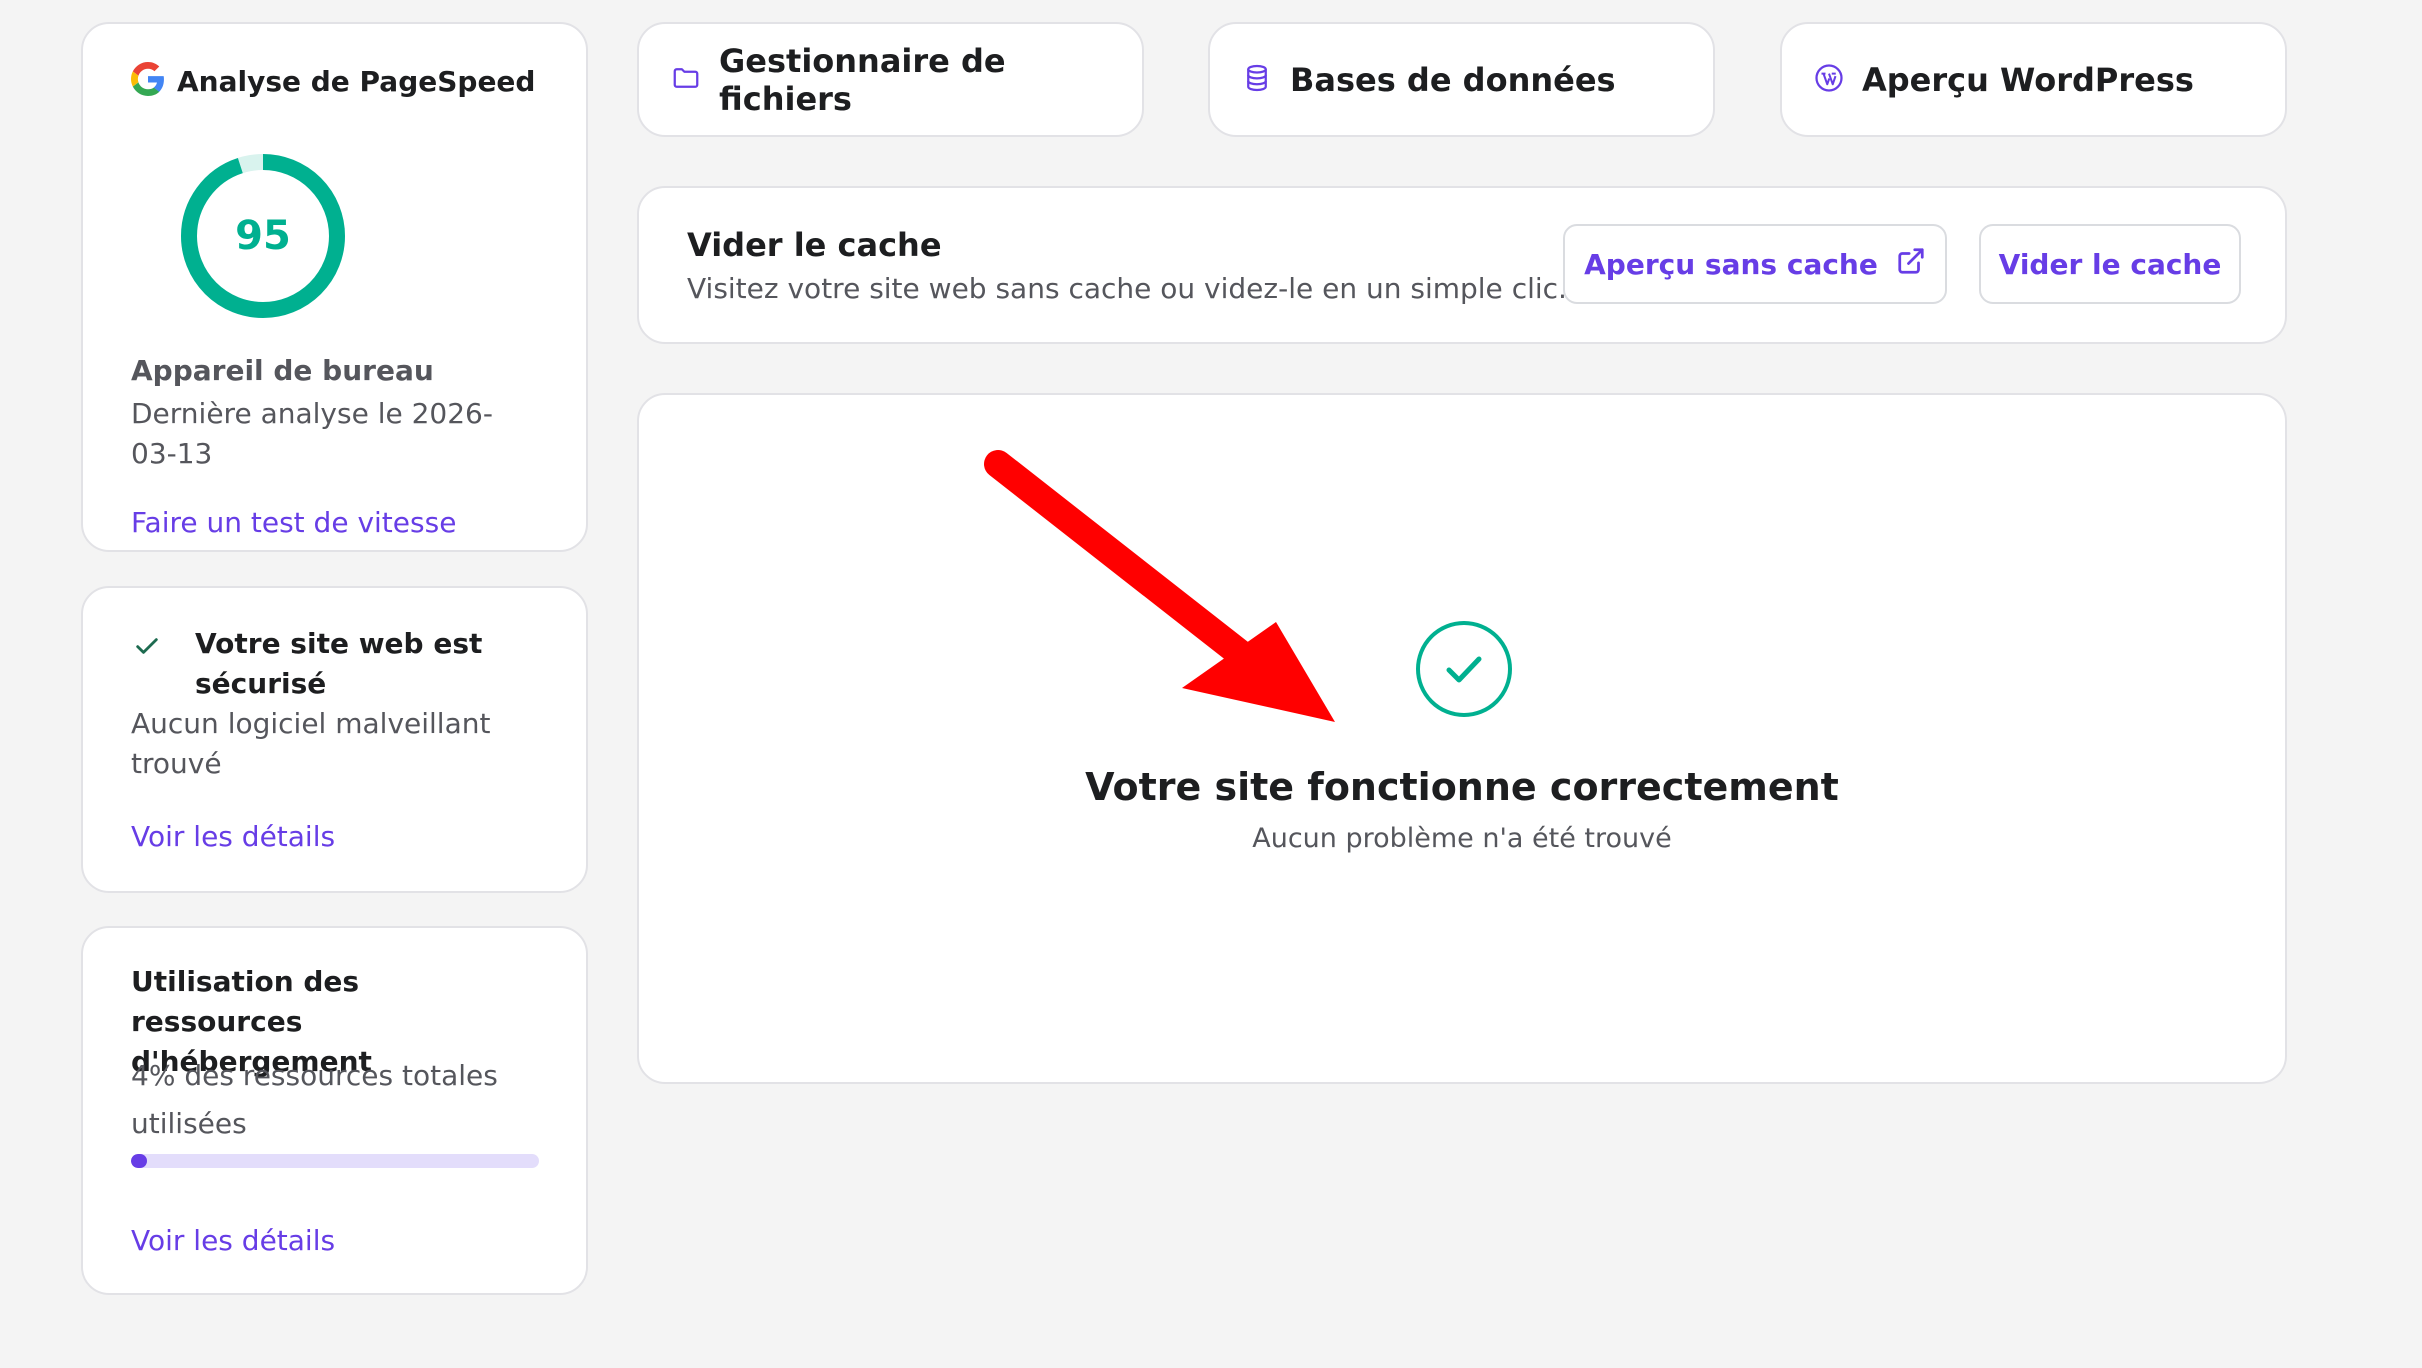 The height and width of the screenshot is (1368, 2422). What do you see at coordinates (139, 1161) in the screenshot?
I see `resources-progress-fill` at bounding box center [139, 1161].